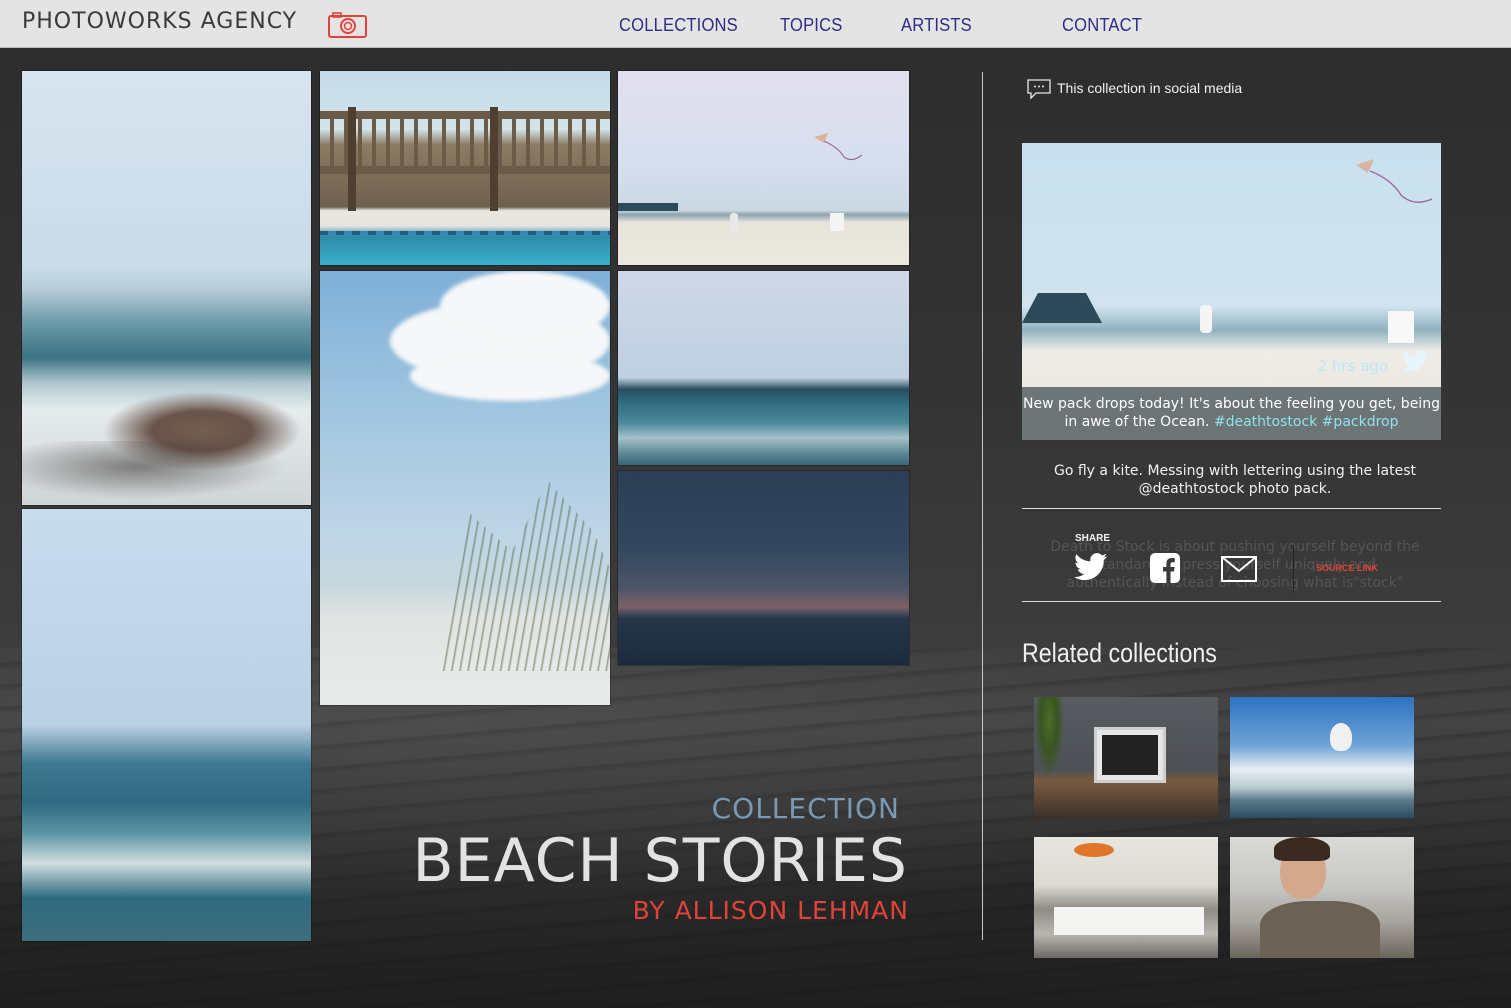  Describe the element at coordinates (660, 861) in the screenshot. I see `collection-title: BEACH STORIES` at that location.